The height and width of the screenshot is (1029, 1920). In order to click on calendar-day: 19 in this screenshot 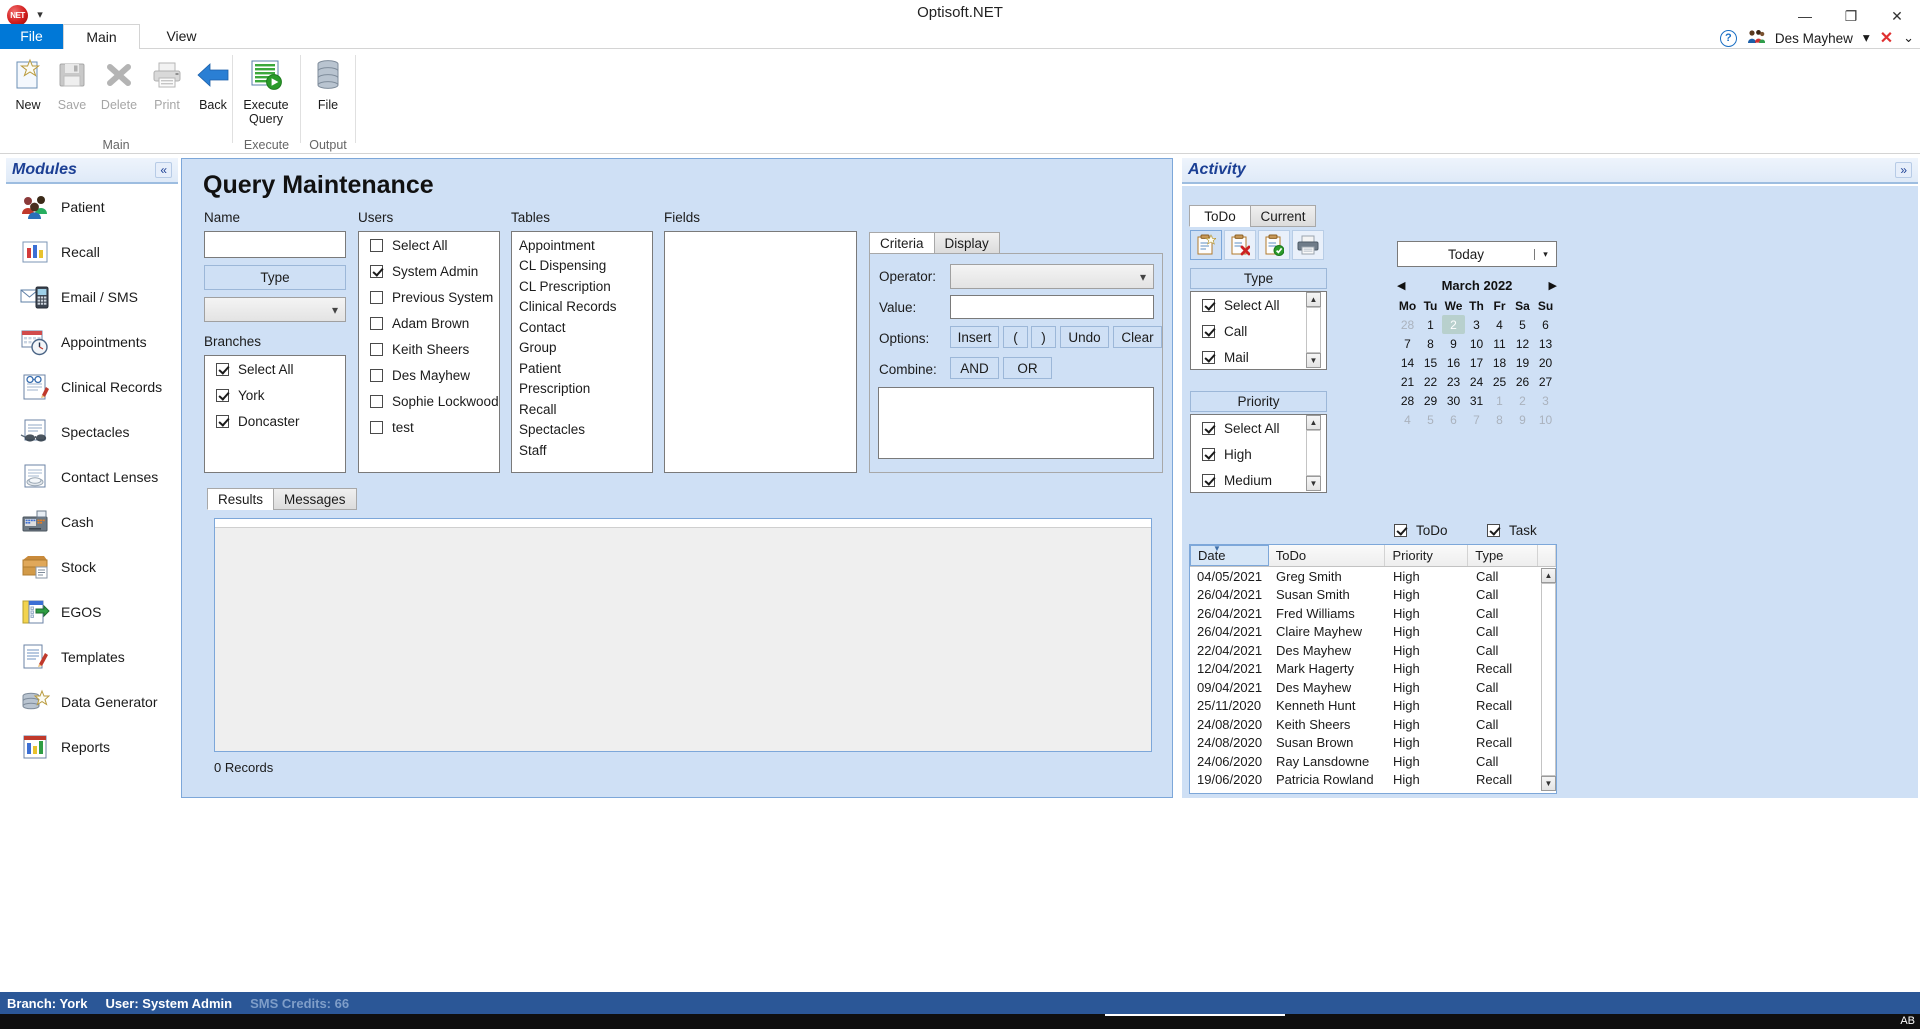, I will do `click(1522, 362)`.